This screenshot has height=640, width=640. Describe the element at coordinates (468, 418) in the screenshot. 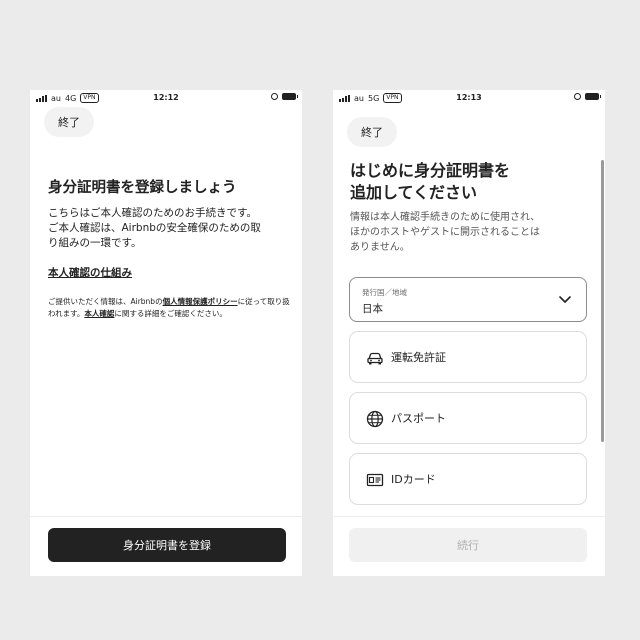

I see `option-passport: パスポート` at that location.